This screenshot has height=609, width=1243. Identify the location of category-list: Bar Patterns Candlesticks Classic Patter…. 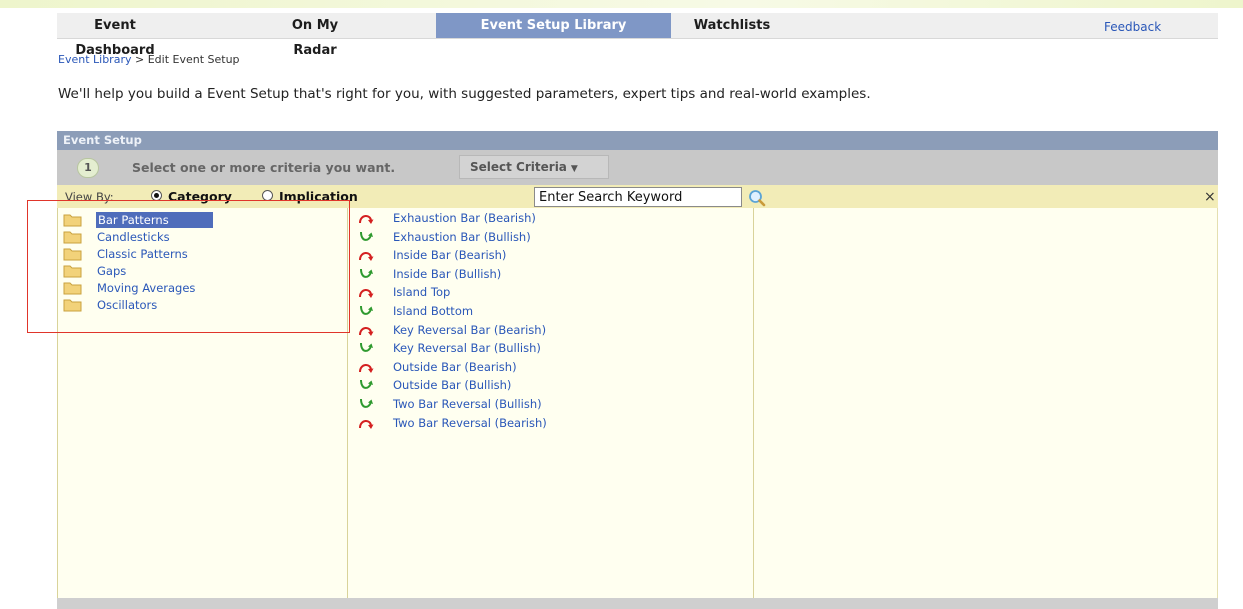
(204, 263).